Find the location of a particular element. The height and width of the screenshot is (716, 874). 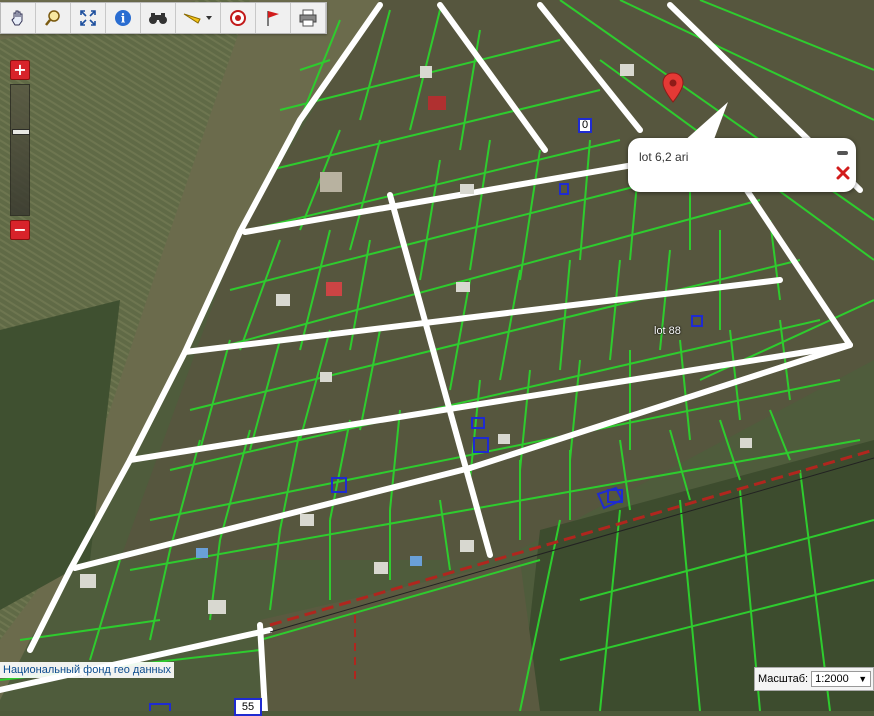

popup-text: lot 6,2 ari is located at coordinates (664, 157).